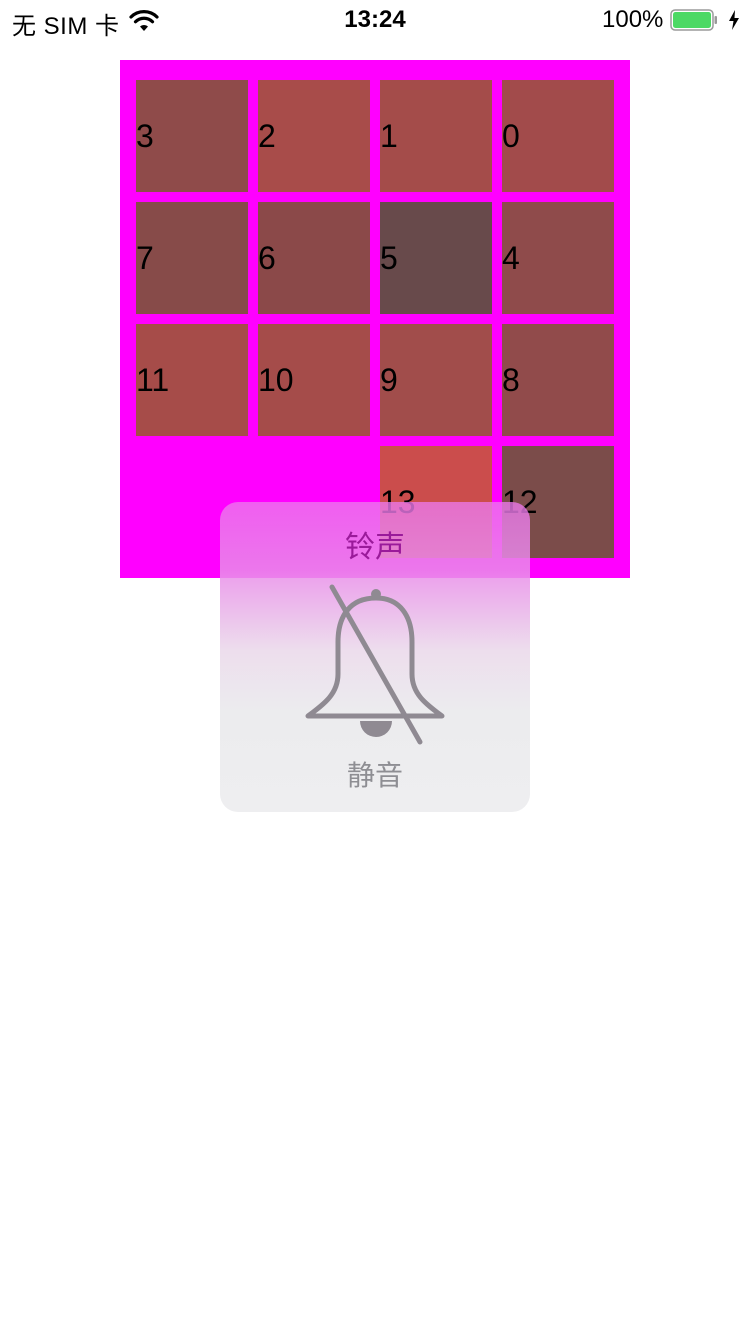  I want to click on tile-4: 4, so click(558, 258).